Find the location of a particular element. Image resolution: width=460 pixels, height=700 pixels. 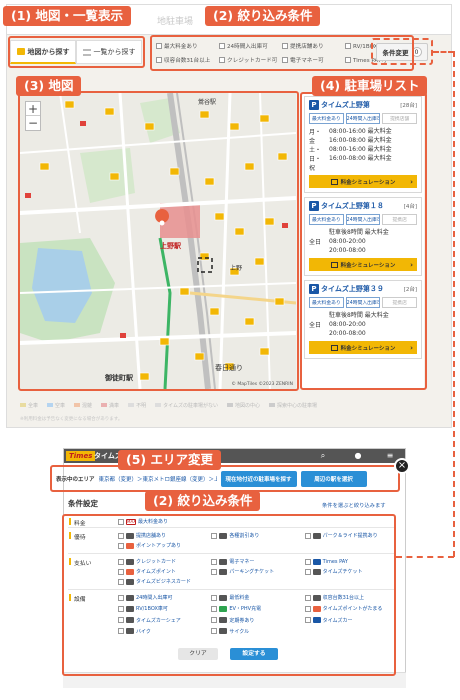

modal-top-bar: Times タイムズの駐 ⌕ ● ≡ is located at coordinates (234, 456).